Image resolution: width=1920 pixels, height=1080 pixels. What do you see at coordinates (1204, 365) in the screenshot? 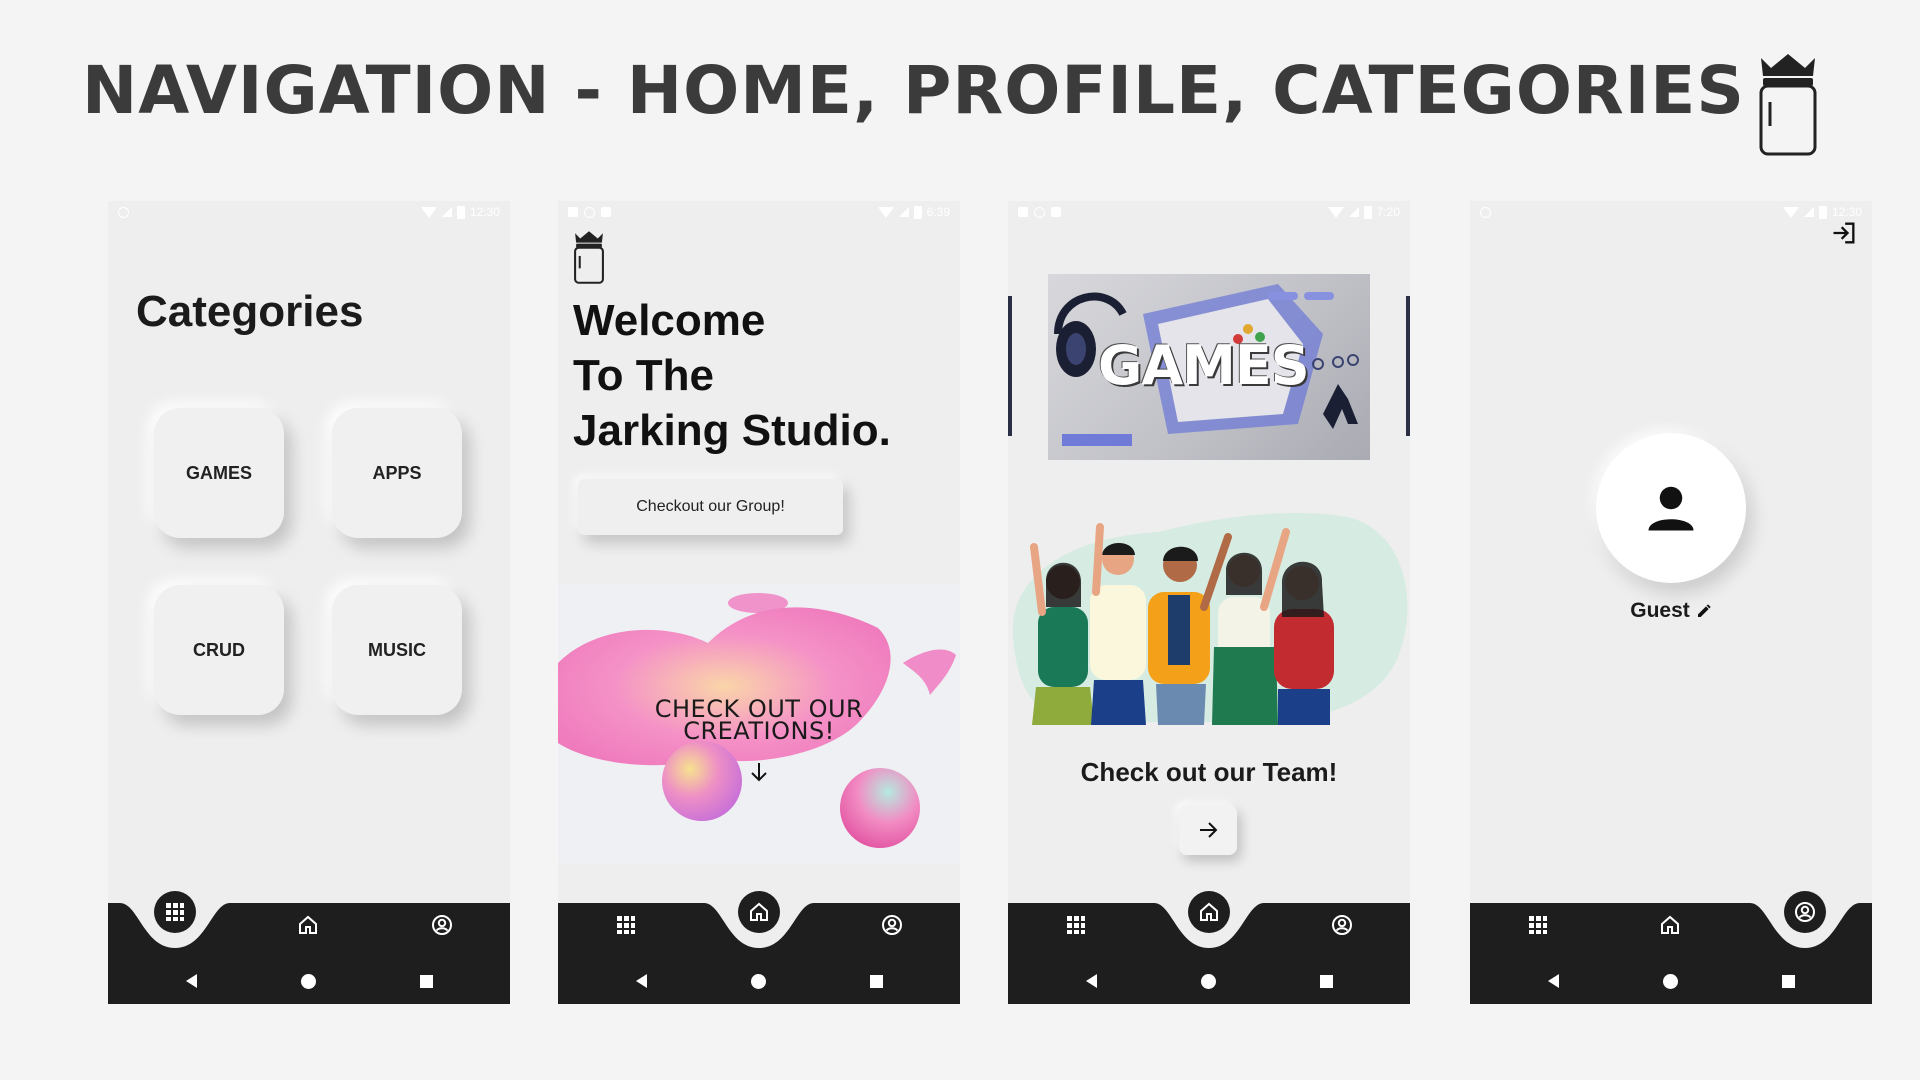
I see `games-banner-text: GAMES` at bounding box center [1204, 365].